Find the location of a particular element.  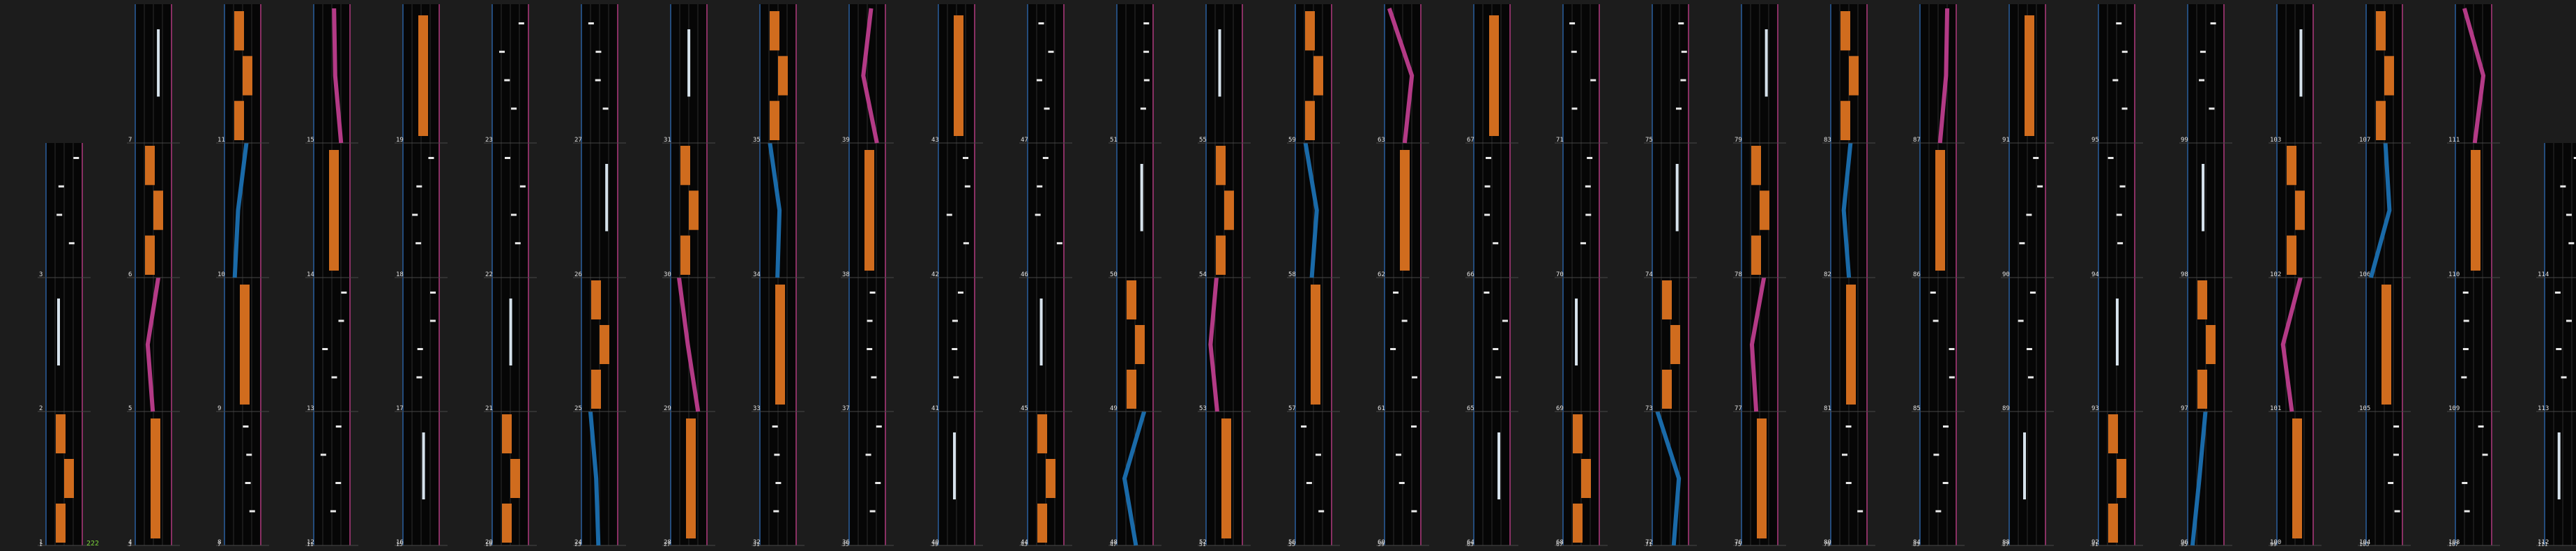

measure-number: 93 is located at coordinates (2095, 408).